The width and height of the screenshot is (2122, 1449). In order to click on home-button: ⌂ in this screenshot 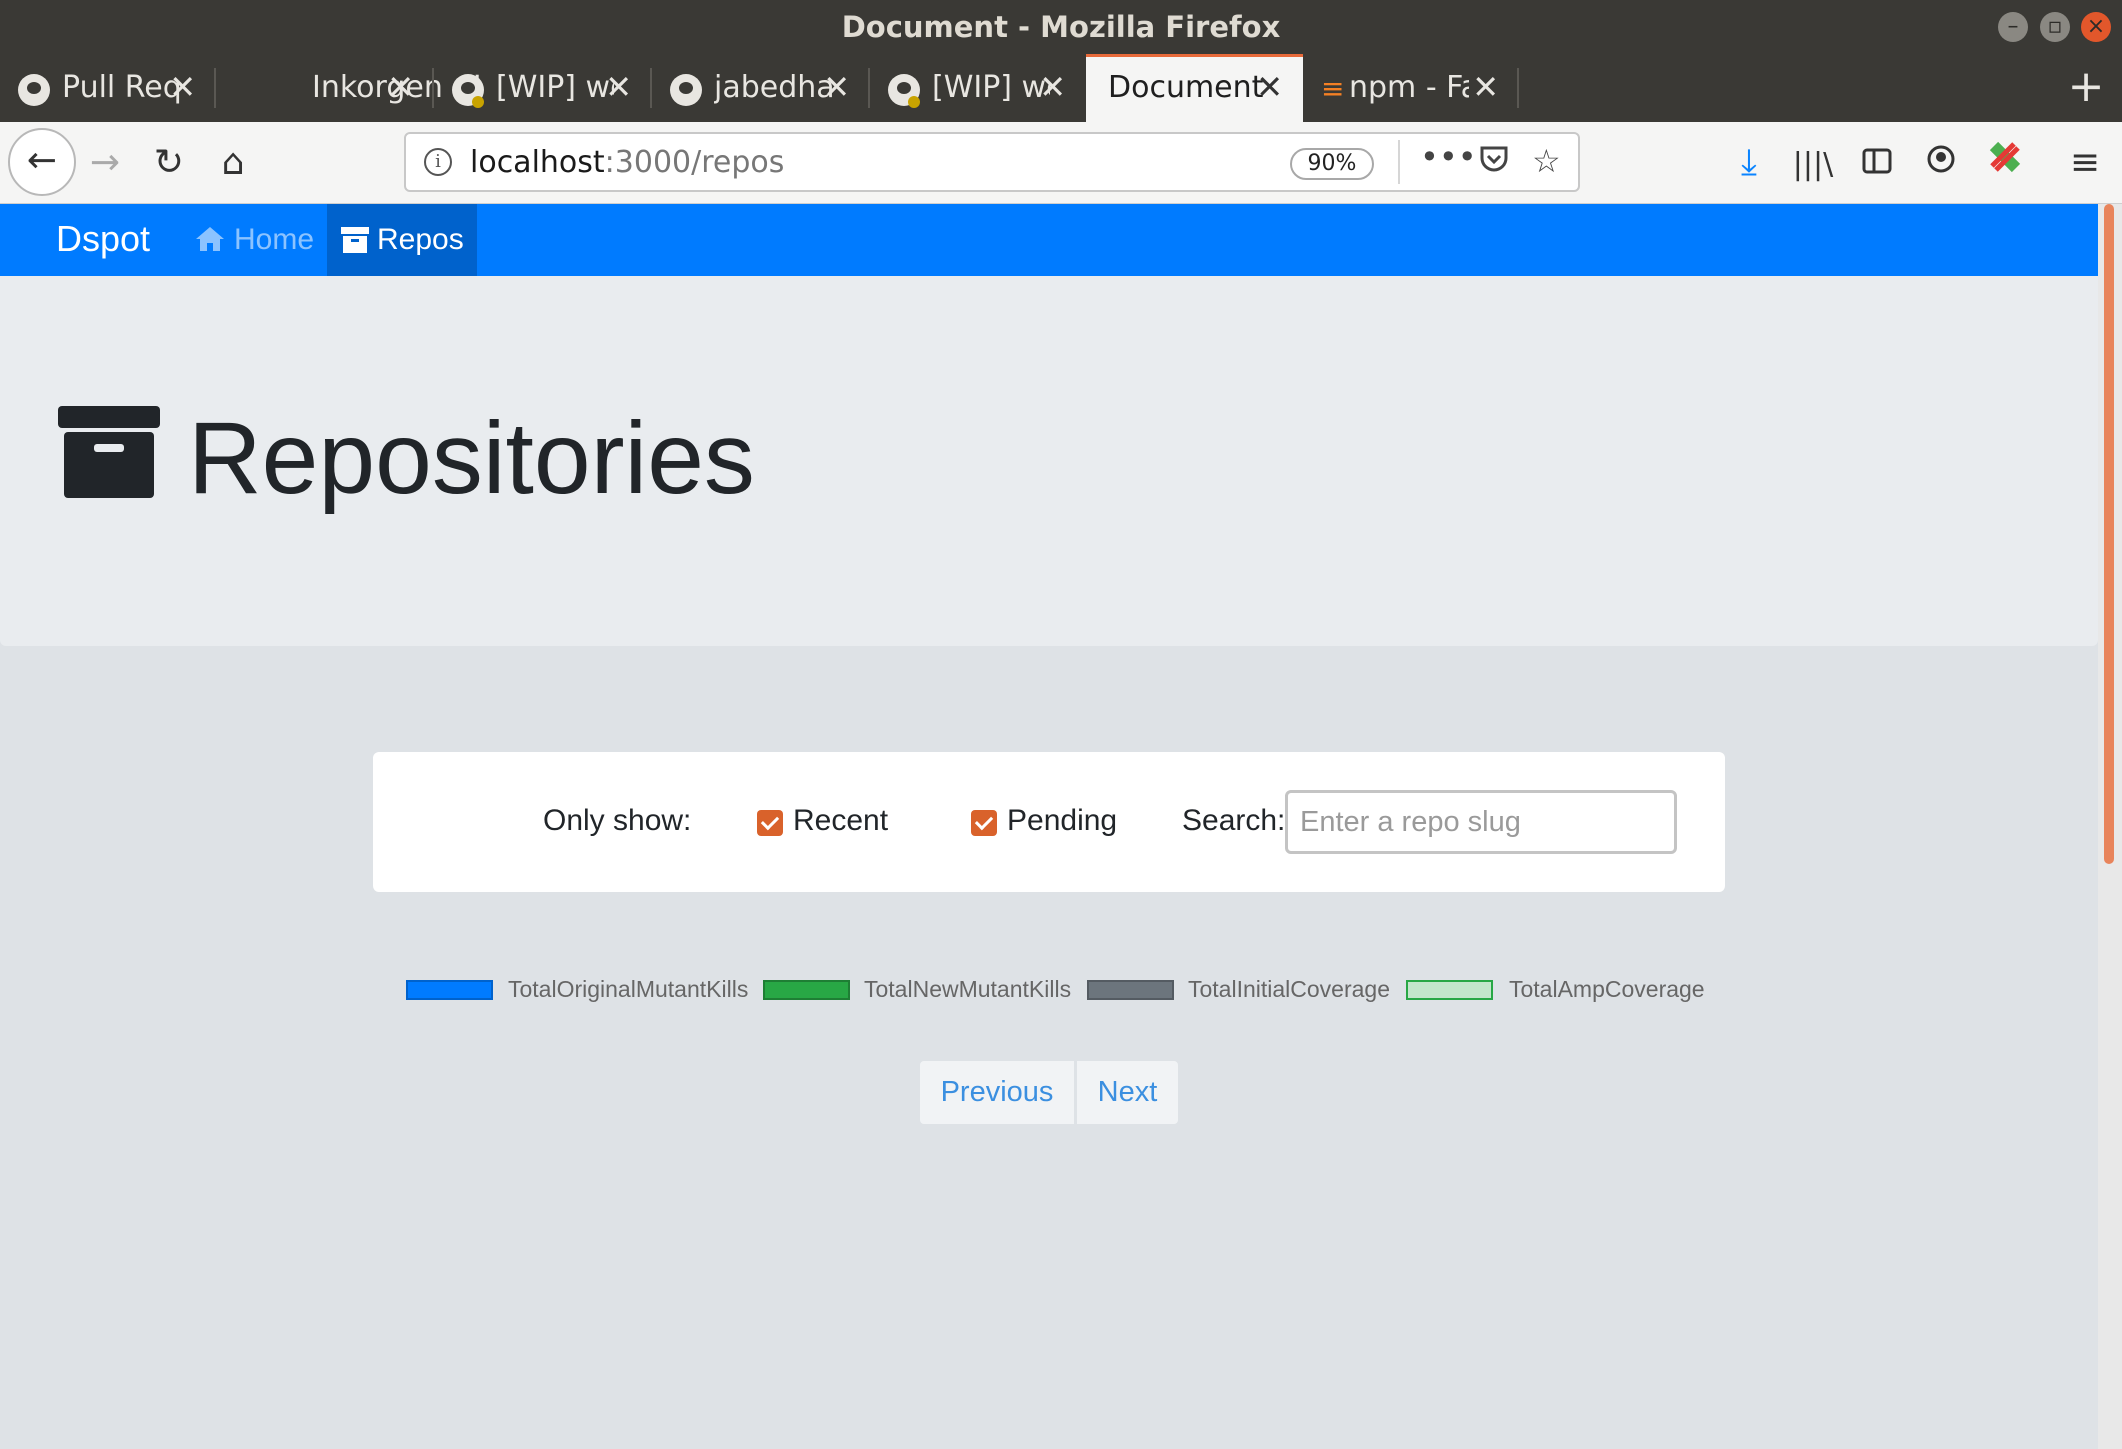, I will do `click(233, 163)`.